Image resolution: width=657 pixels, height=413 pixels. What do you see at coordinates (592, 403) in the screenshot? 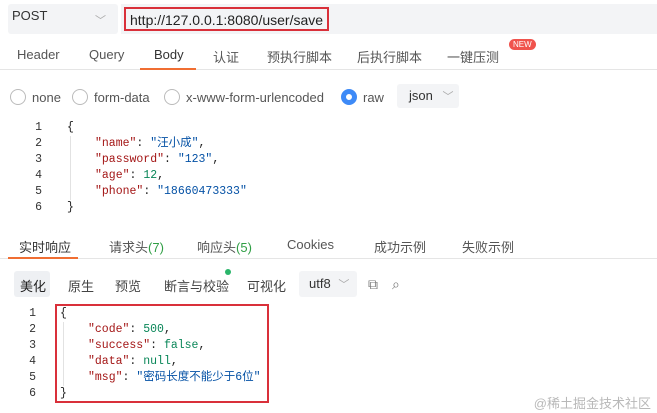
I see `watermark: @稀土掘金技术社区` at bounding box center [592, 403].